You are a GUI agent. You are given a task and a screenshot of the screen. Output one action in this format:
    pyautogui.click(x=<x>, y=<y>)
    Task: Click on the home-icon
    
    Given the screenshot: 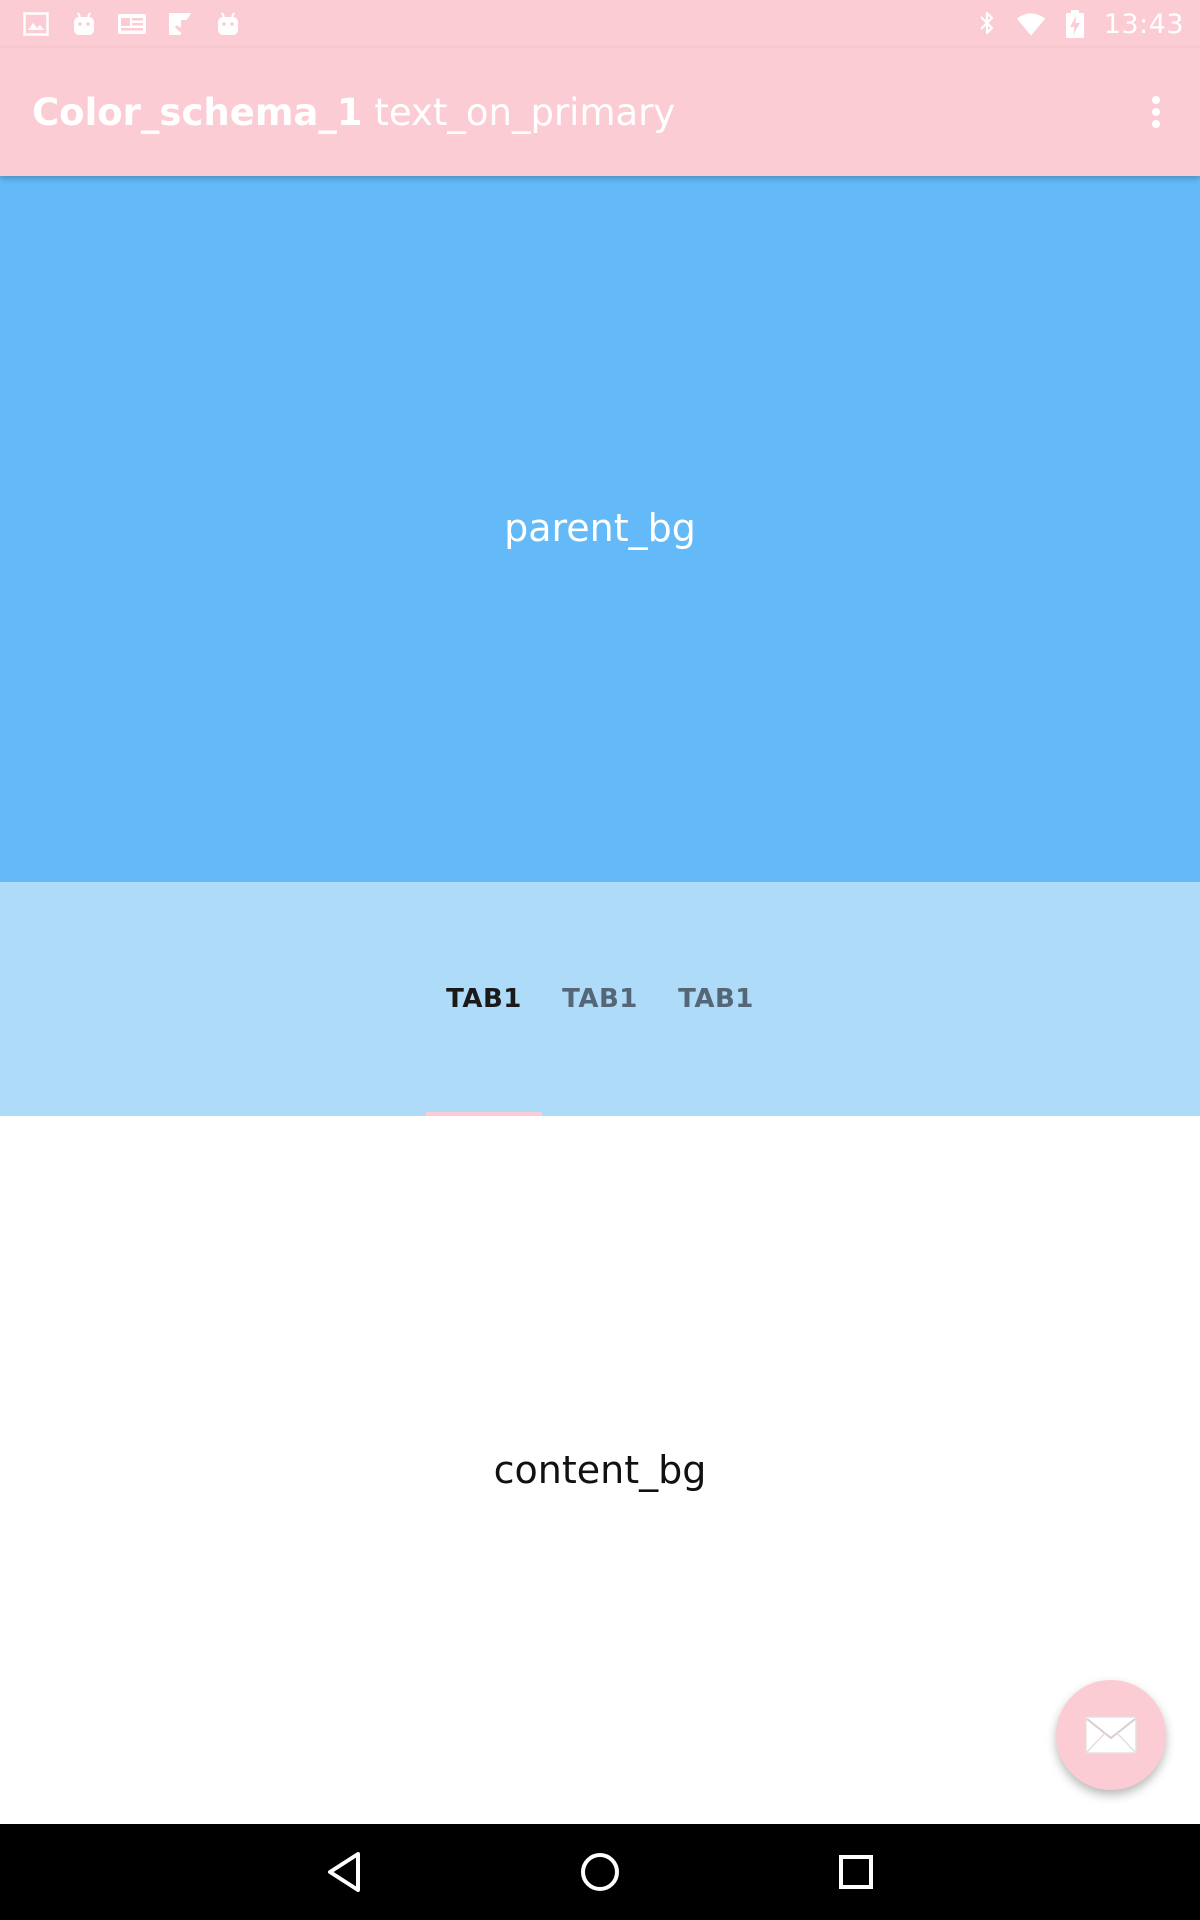 What is the action you would take?
    pyautogui.click(x=600, y=1872)
    